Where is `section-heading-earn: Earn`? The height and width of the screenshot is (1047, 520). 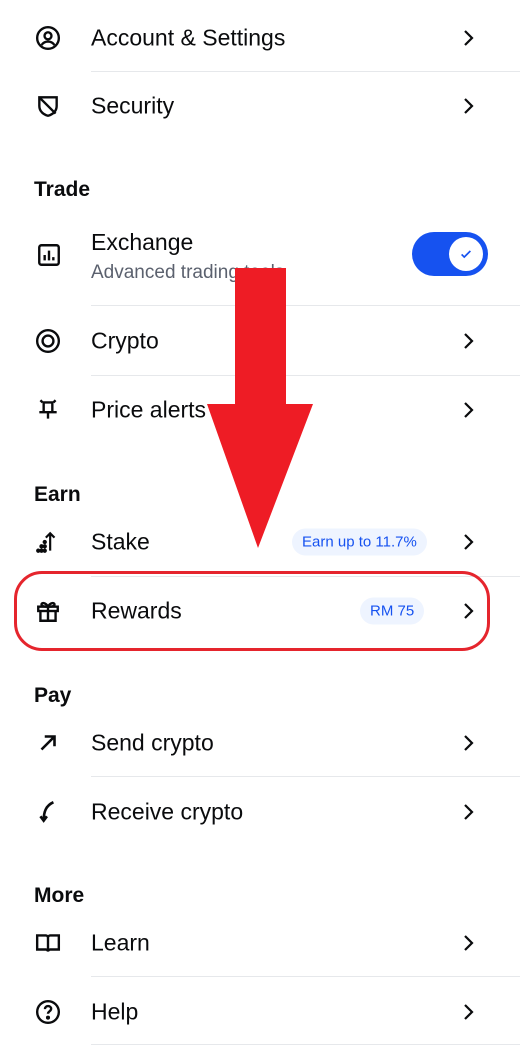 section-heading-earn: Earn is located at coordinates (57, 494).